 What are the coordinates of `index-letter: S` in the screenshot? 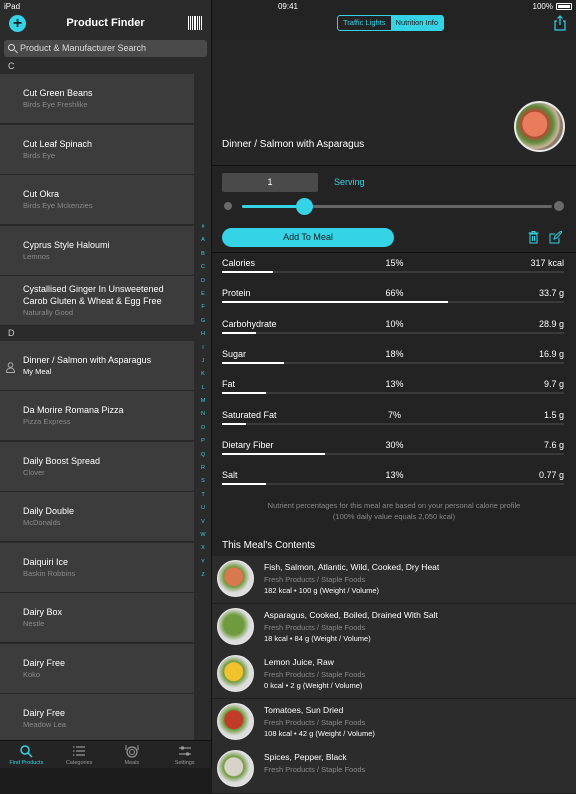 It's located at (203, 481).